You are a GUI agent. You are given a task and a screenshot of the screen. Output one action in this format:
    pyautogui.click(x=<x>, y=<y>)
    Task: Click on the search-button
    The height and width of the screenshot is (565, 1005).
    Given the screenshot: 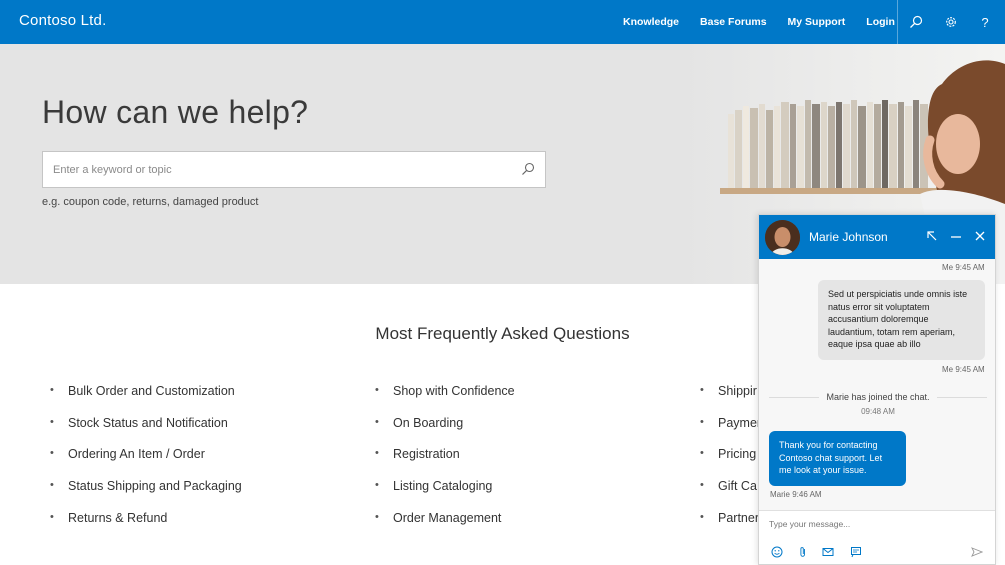 What is the action you would take?
    pyautogui.click(x=529, y=170)
    